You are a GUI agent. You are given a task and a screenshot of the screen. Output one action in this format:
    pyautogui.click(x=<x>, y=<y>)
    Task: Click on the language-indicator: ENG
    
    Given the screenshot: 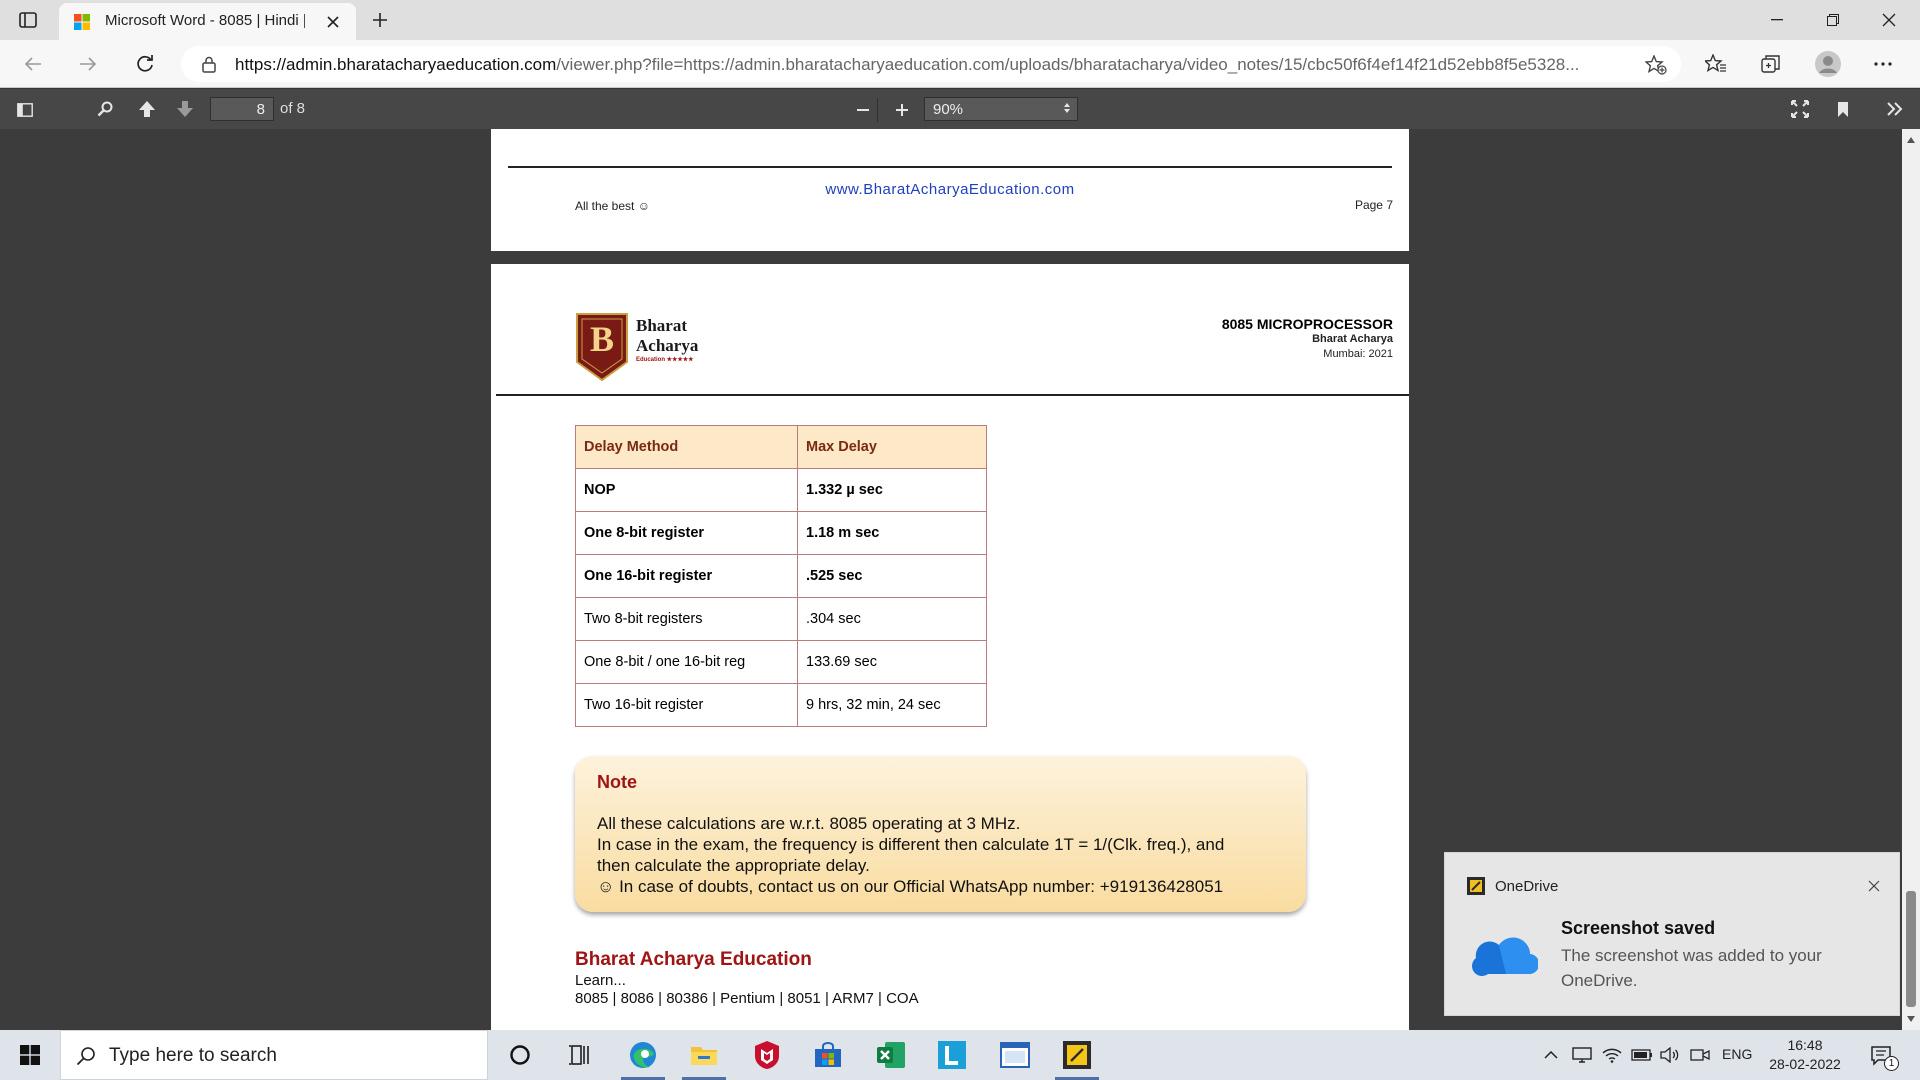 What is the action you would take?
    pyautogui.click(x=1737, y=1054)
    